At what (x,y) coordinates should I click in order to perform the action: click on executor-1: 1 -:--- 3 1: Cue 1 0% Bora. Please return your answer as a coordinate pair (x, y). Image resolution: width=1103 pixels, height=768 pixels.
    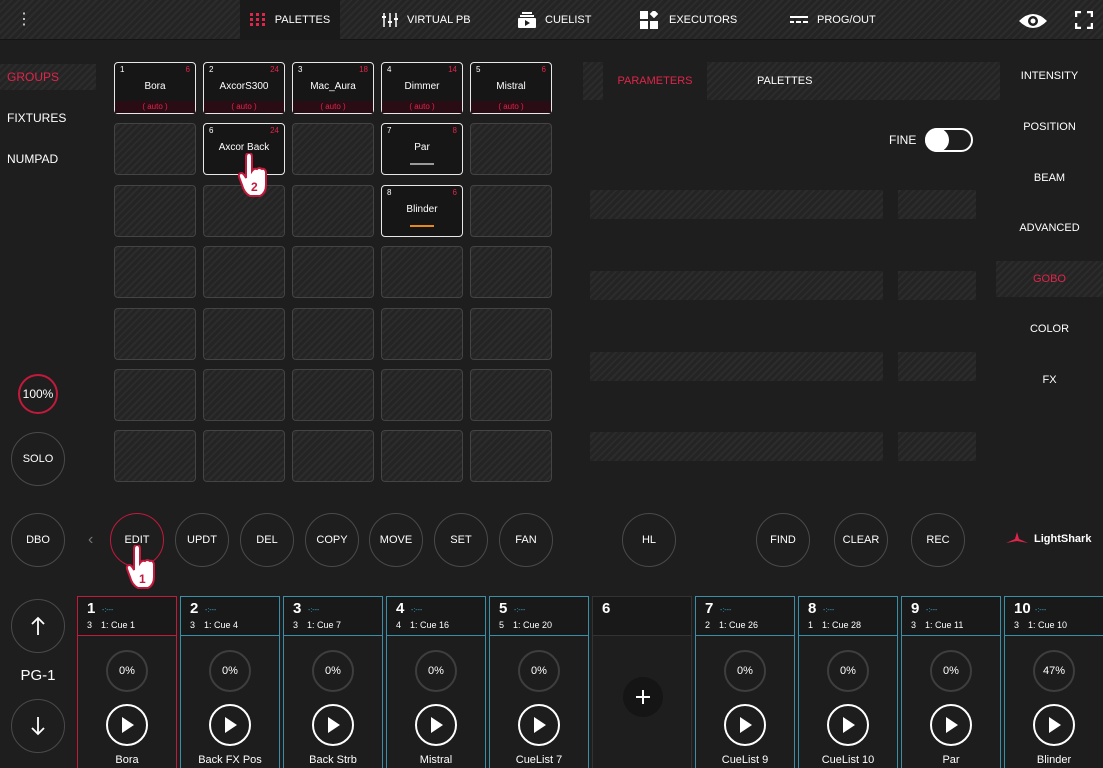
    Looking at the image, I should click on (127, 682).